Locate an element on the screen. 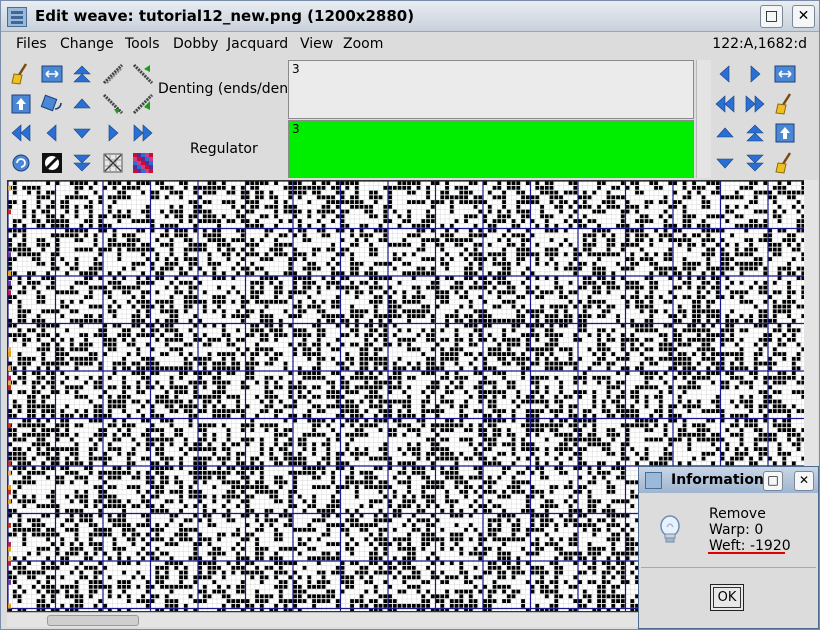  menu-change: Change is located at coordinates (87, 44).